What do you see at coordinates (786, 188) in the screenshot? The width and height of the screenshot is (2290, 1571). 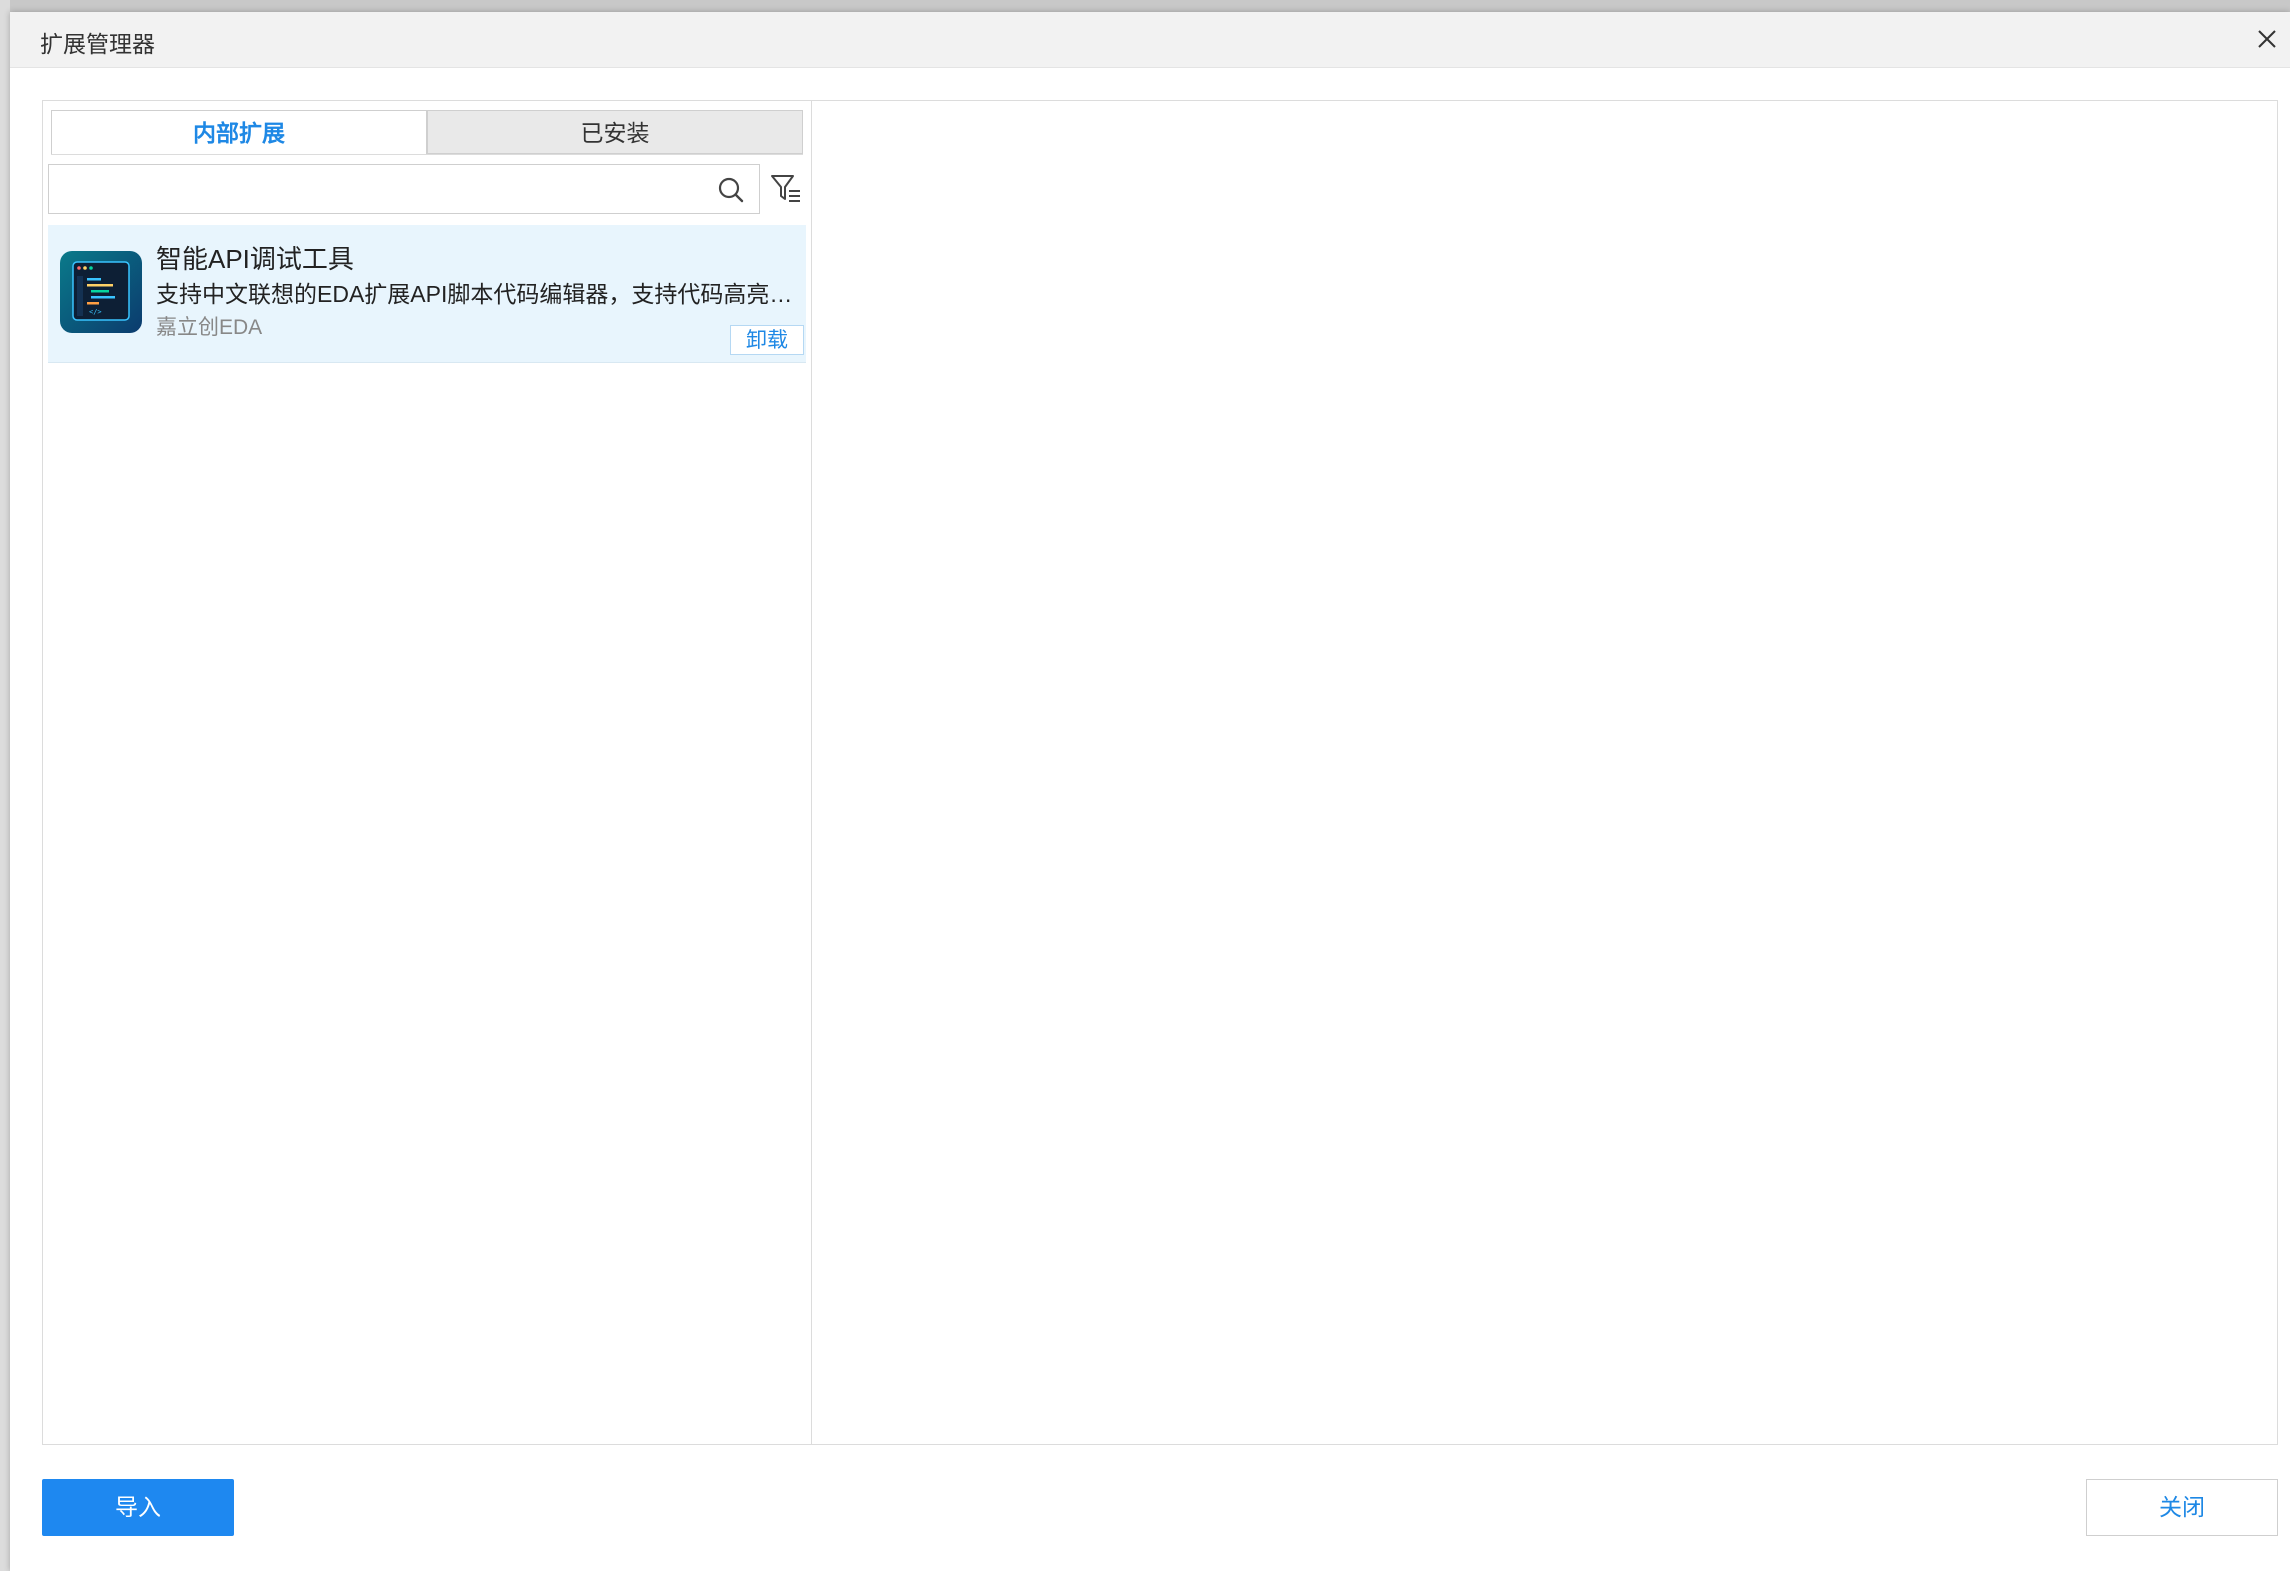 I see `filter-icon` at bounding box center [786, 188].